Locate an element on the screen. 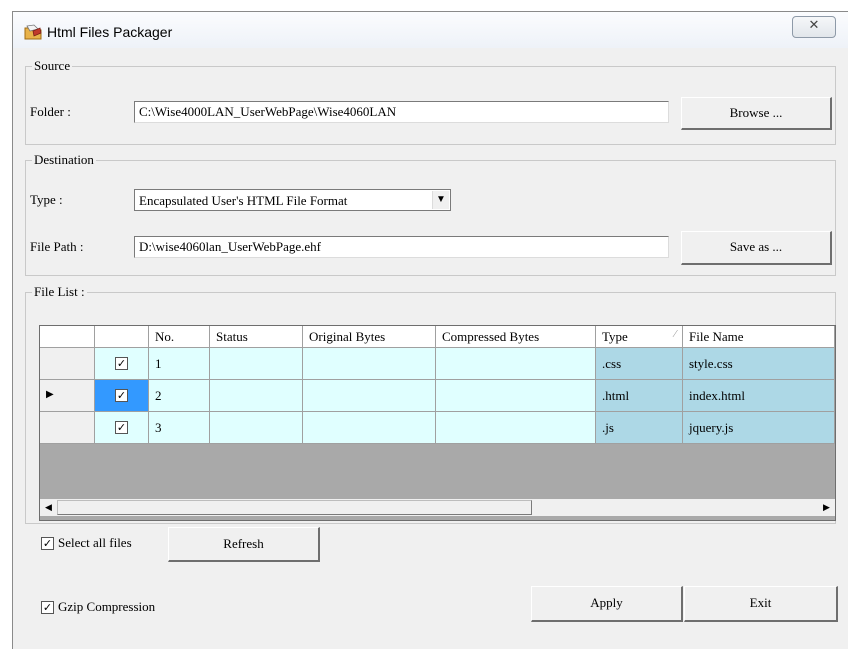  current-row-arrow-icon: ▶ is located at coordinates (50, 394).